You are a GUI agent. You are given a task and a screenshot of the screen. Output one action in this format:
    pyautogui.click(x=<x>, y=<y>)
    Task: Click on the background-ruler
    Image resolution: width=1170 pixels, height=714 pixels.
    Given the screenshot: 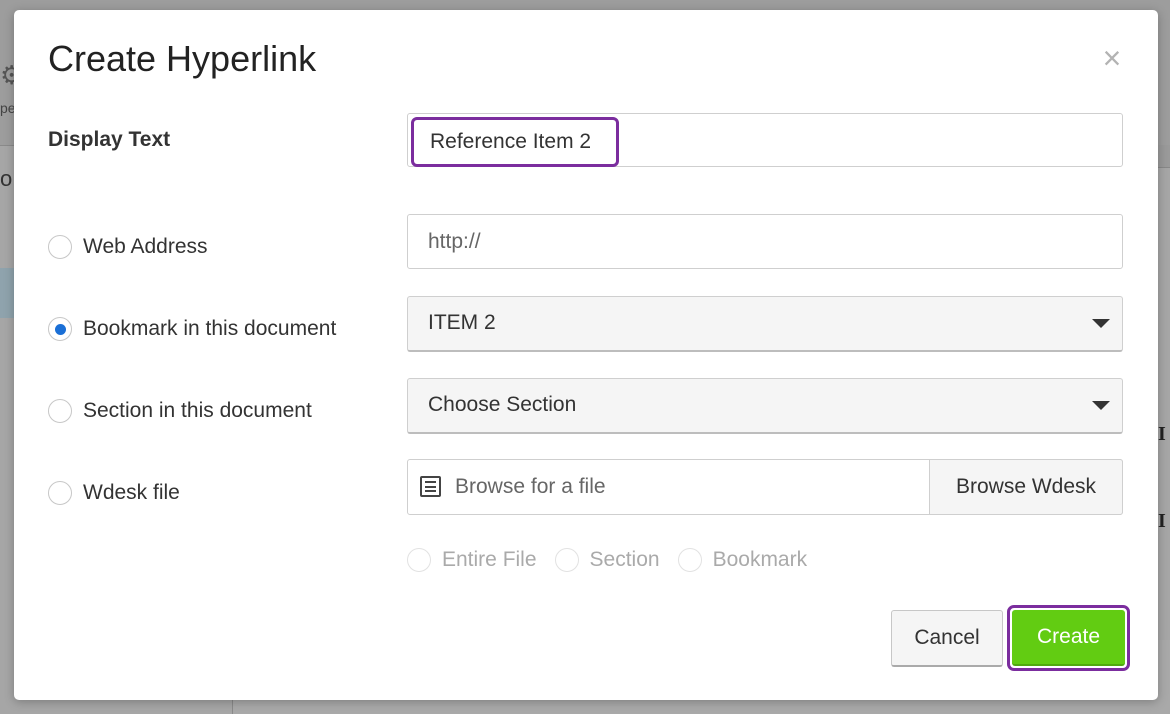 What is the action you would take?
    pyautogui.click(x=1164, y=156)
    